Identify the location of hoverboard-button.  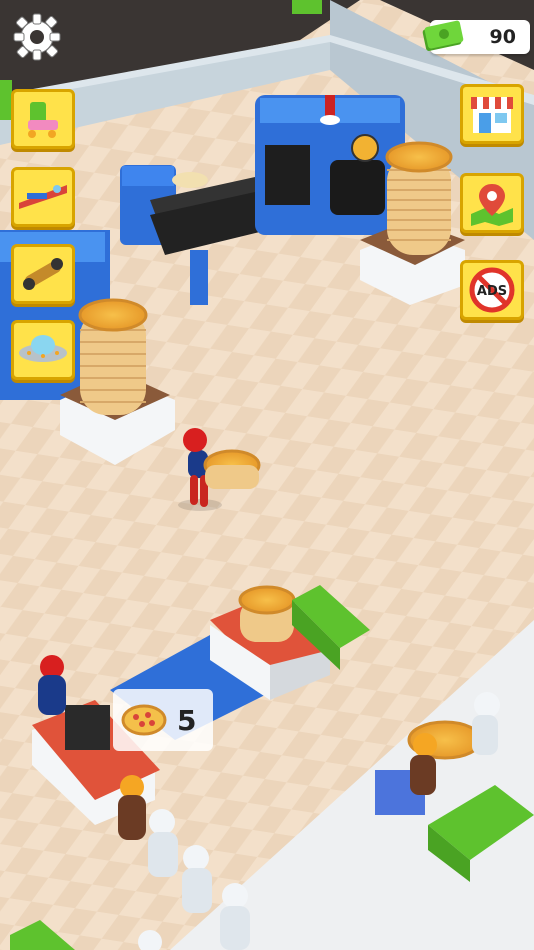
(43, 274).